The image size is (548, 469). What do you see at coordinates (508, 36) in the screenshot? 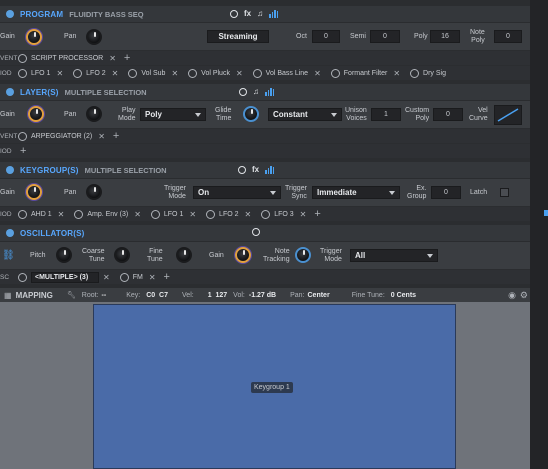
I see `note-poly-field: 0` at bounding box center [508, 36].